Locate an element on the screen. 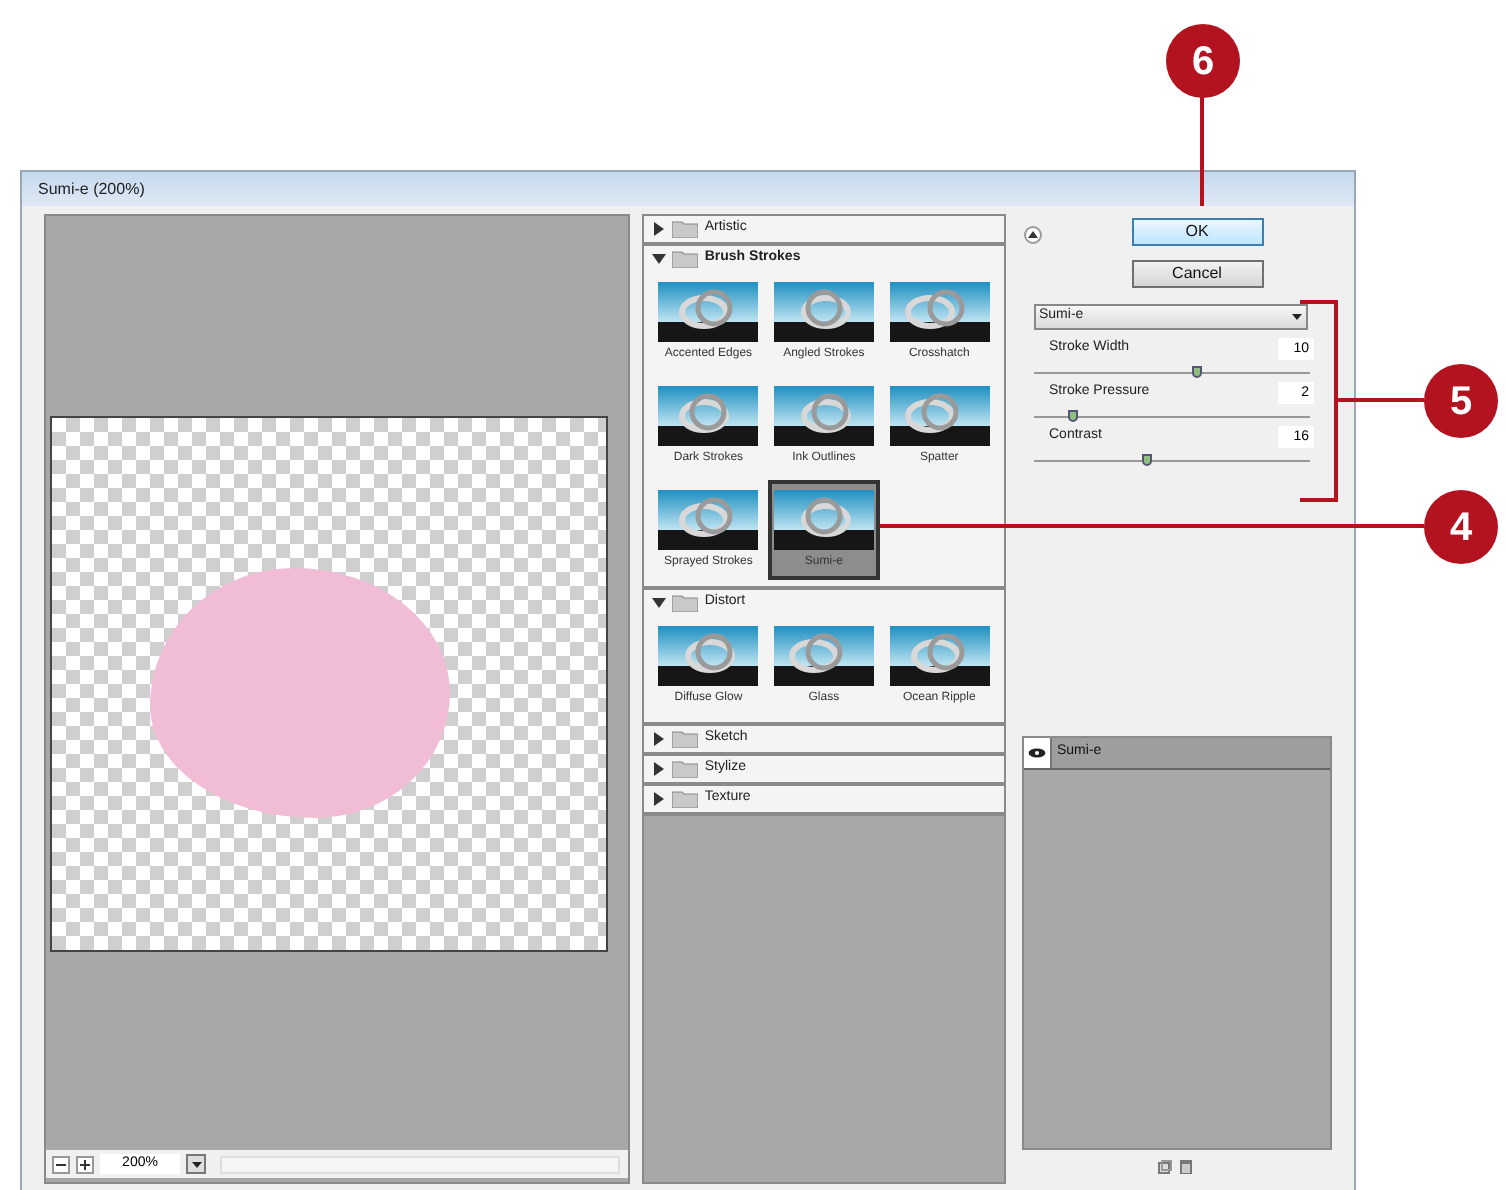 The height and width of the screenshot is (1190, 1506). callout-badge: 5 is located at coordinates (1461, 401).